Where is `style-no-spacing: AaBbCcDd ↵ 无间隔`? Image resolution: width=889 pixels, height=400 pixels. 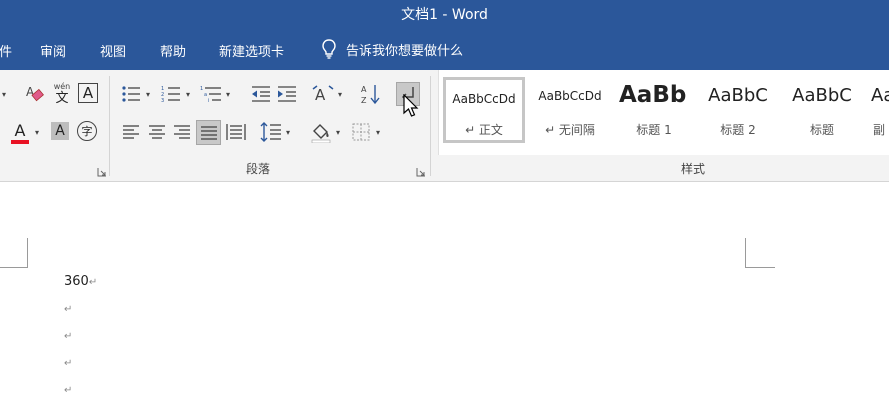
style-no-spacing: AaBbCcDd ↵ 无间隔 is located at coordinates (570, 110).